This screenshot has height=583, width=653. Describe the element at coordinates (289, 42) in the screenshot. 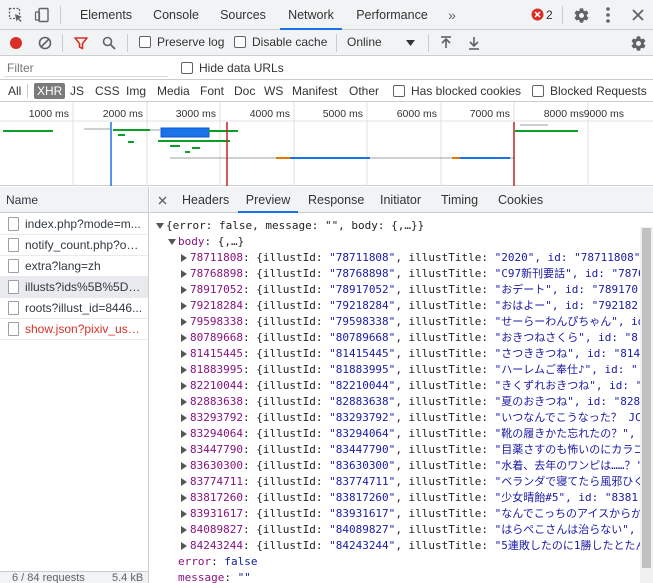

I see `disable-cache-label: Disable cache` at that location.